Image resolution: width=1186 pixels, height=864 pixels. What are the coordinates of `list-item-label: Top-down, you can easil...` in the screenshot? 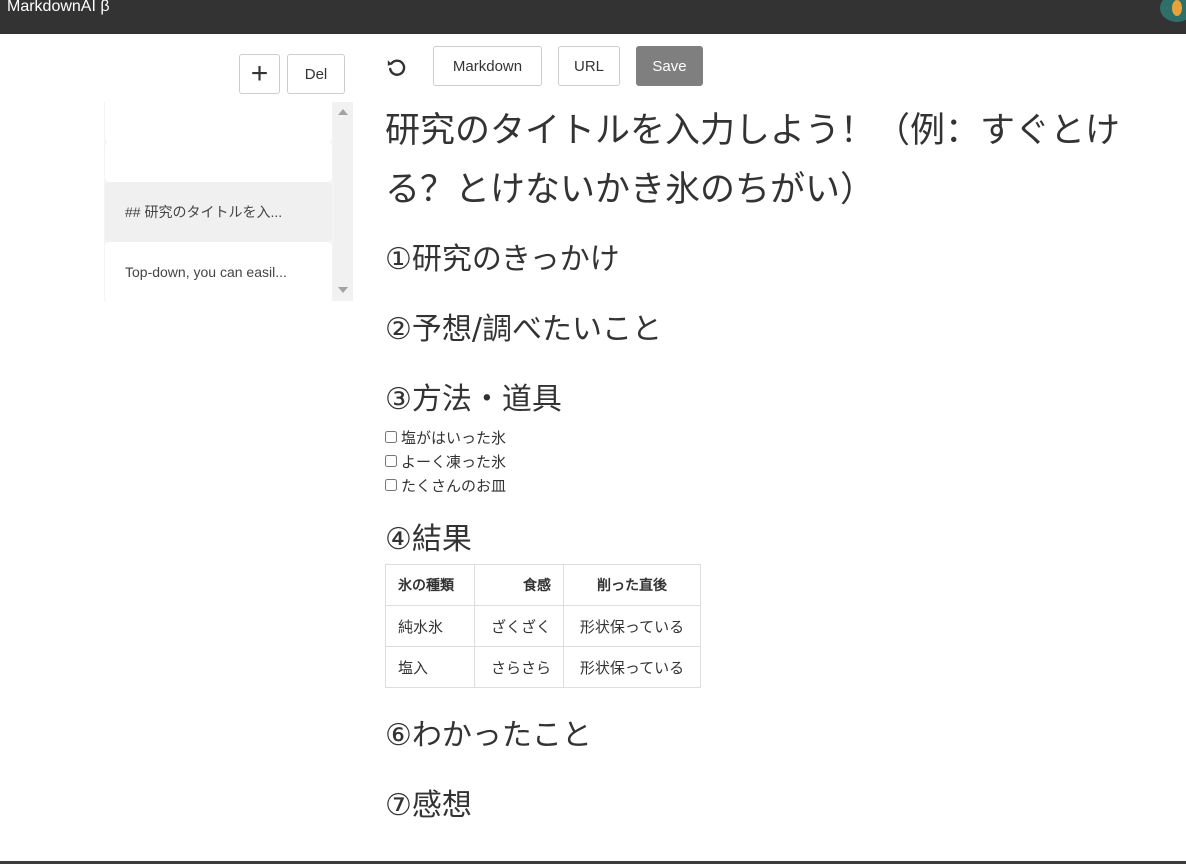 It's located at (206, 272).